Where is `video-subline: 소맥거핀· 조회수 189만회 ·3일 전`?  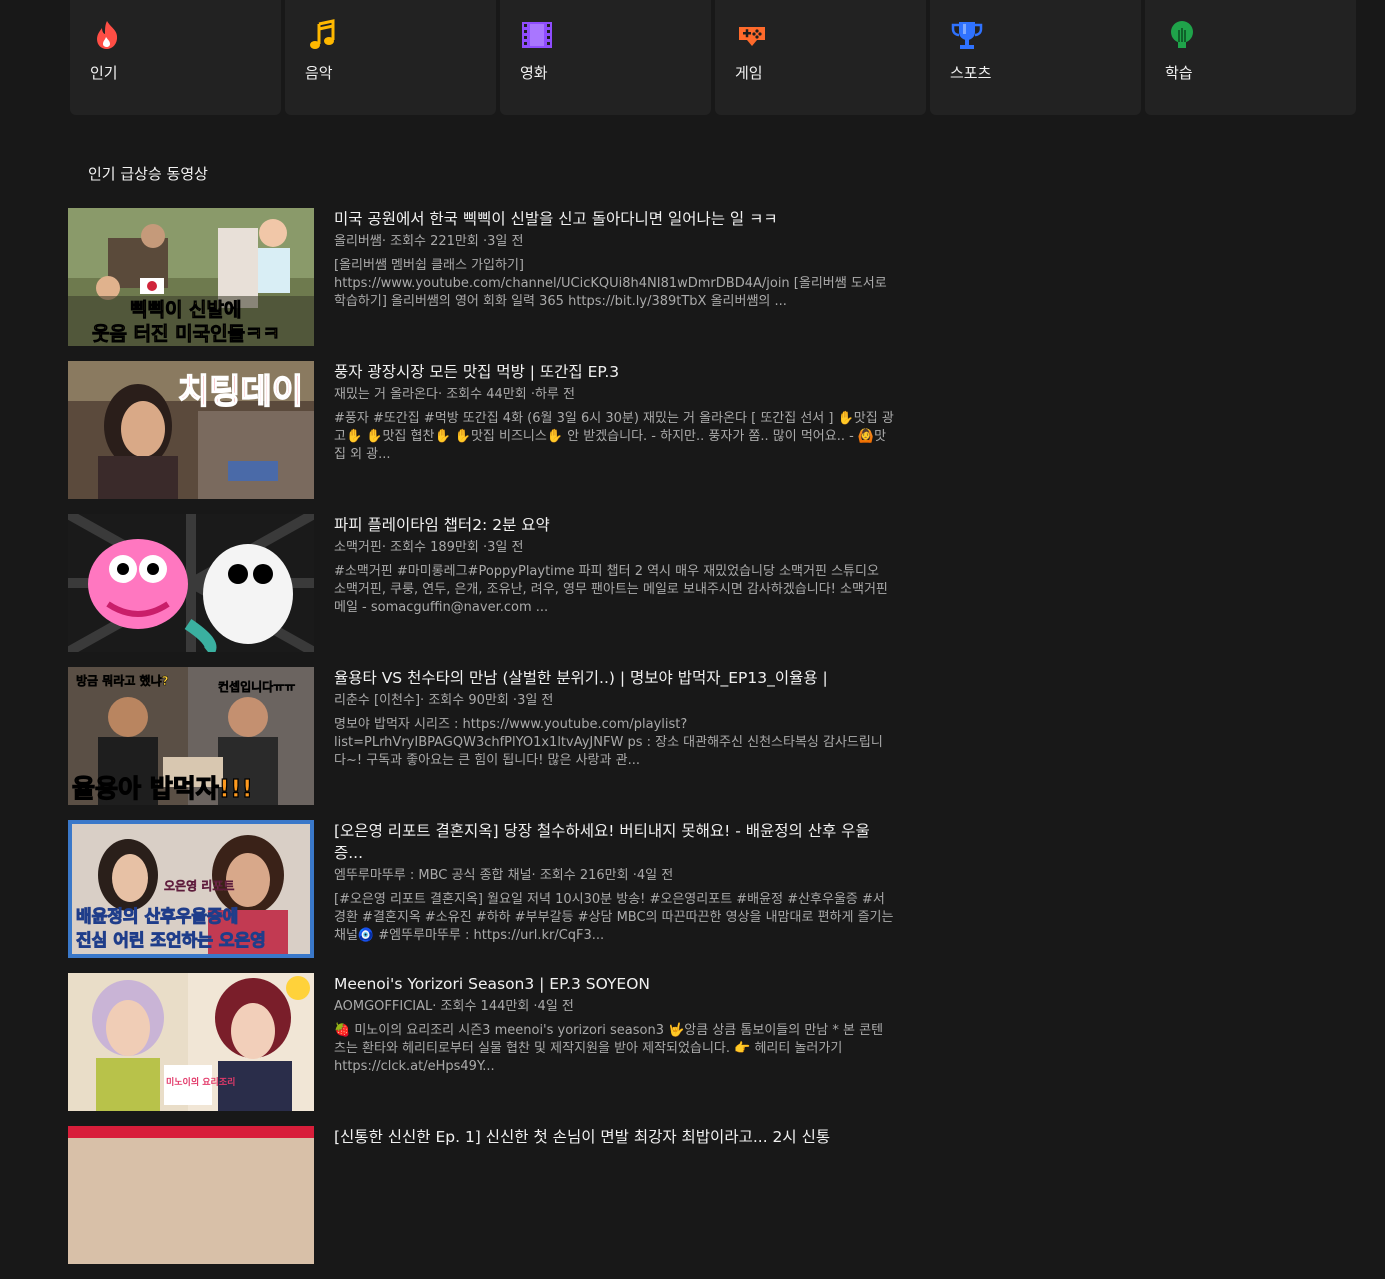 video-subline: 소맥거핀· 조회수 189만회 ·3일 전 is located at coordinates (429, 547).